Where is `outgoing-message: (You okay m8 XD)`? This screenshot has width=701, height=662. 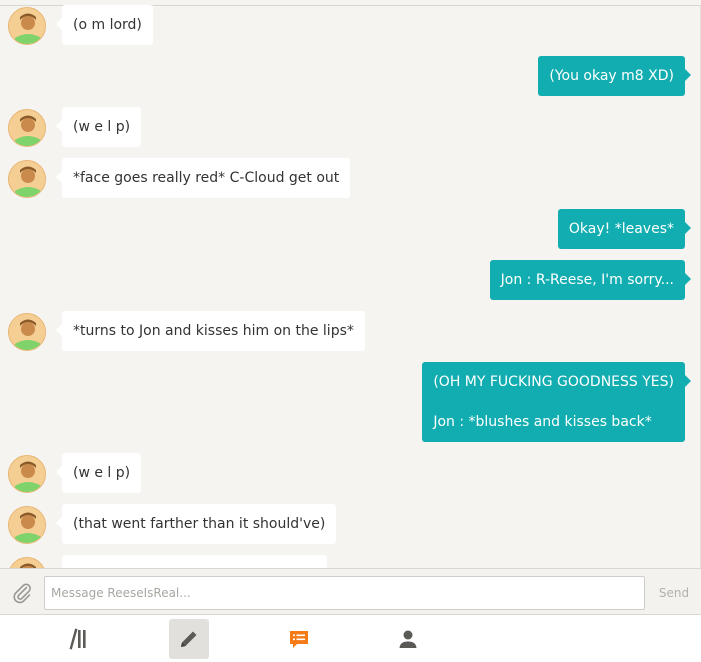 outgoing-message: (You okay m8 XD) is located at coordinates (614, 76).